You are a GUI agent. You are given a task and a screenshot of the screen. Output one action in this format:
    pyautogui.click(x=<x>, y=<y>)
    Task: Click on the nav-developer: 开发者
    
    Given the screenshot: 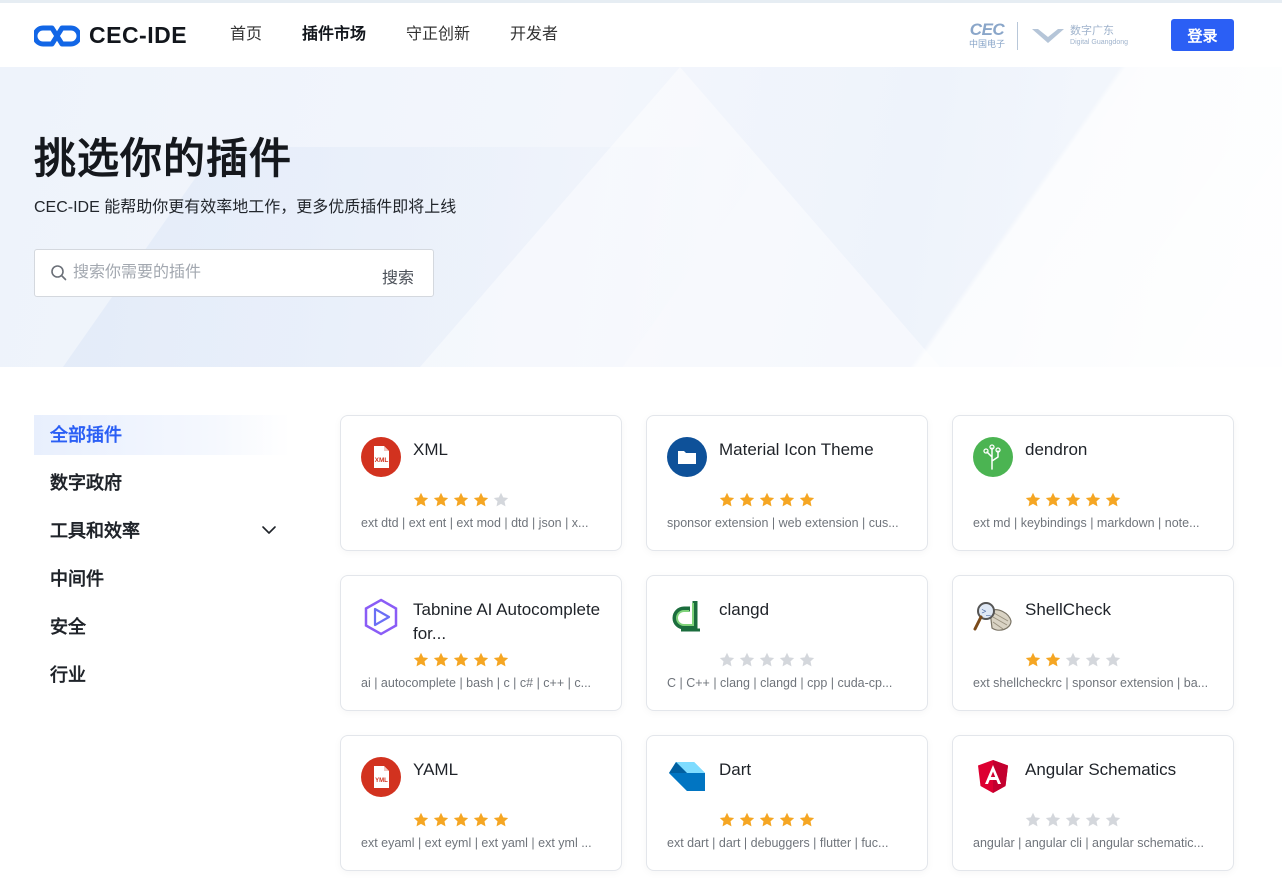 What is the action you would take?
    pyautogui.click(x=534, y=35)
    